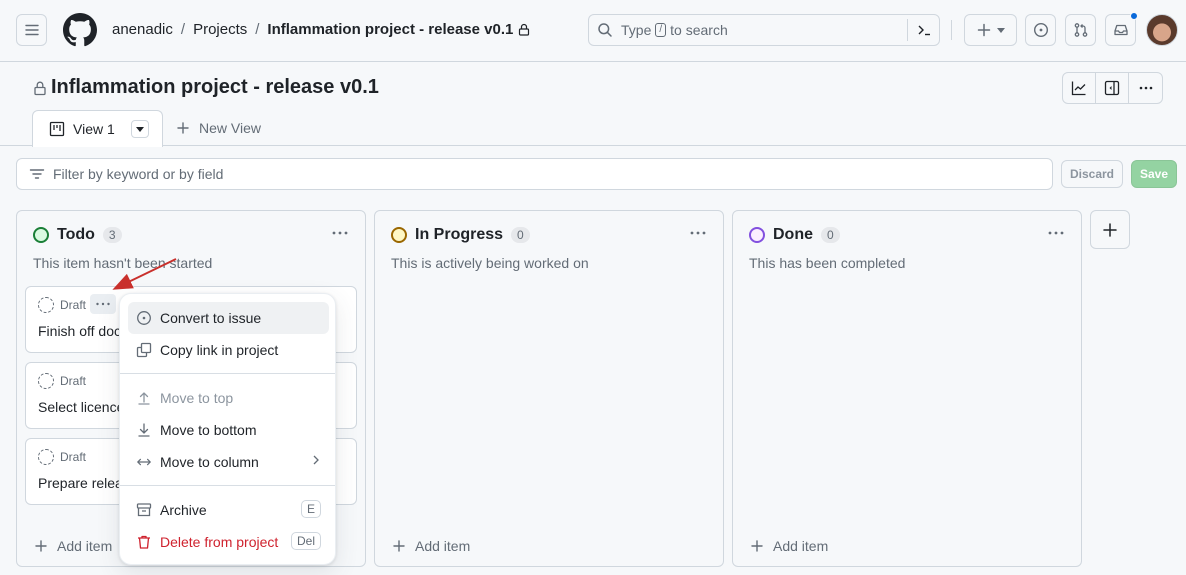  Describe the element at coordinates (144, 510) in the screenshot. I see `archive-icon` at that location.